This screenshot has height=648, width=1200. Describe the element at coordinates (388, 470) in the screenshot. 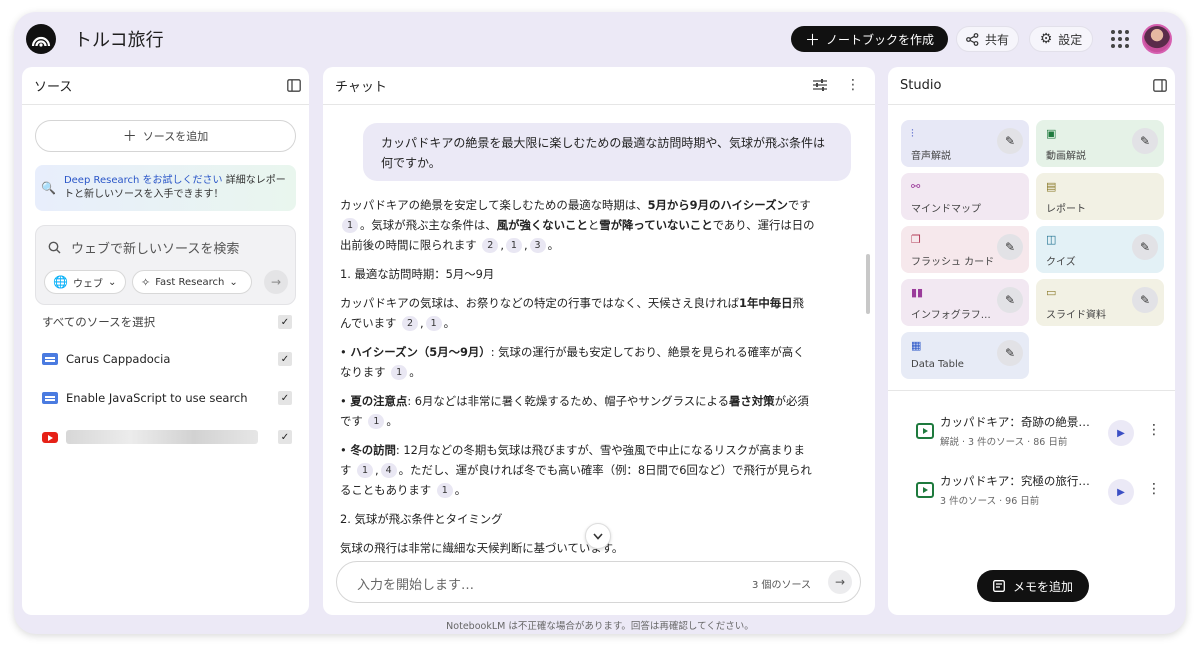

I see `citation-chip: 4` at that location.